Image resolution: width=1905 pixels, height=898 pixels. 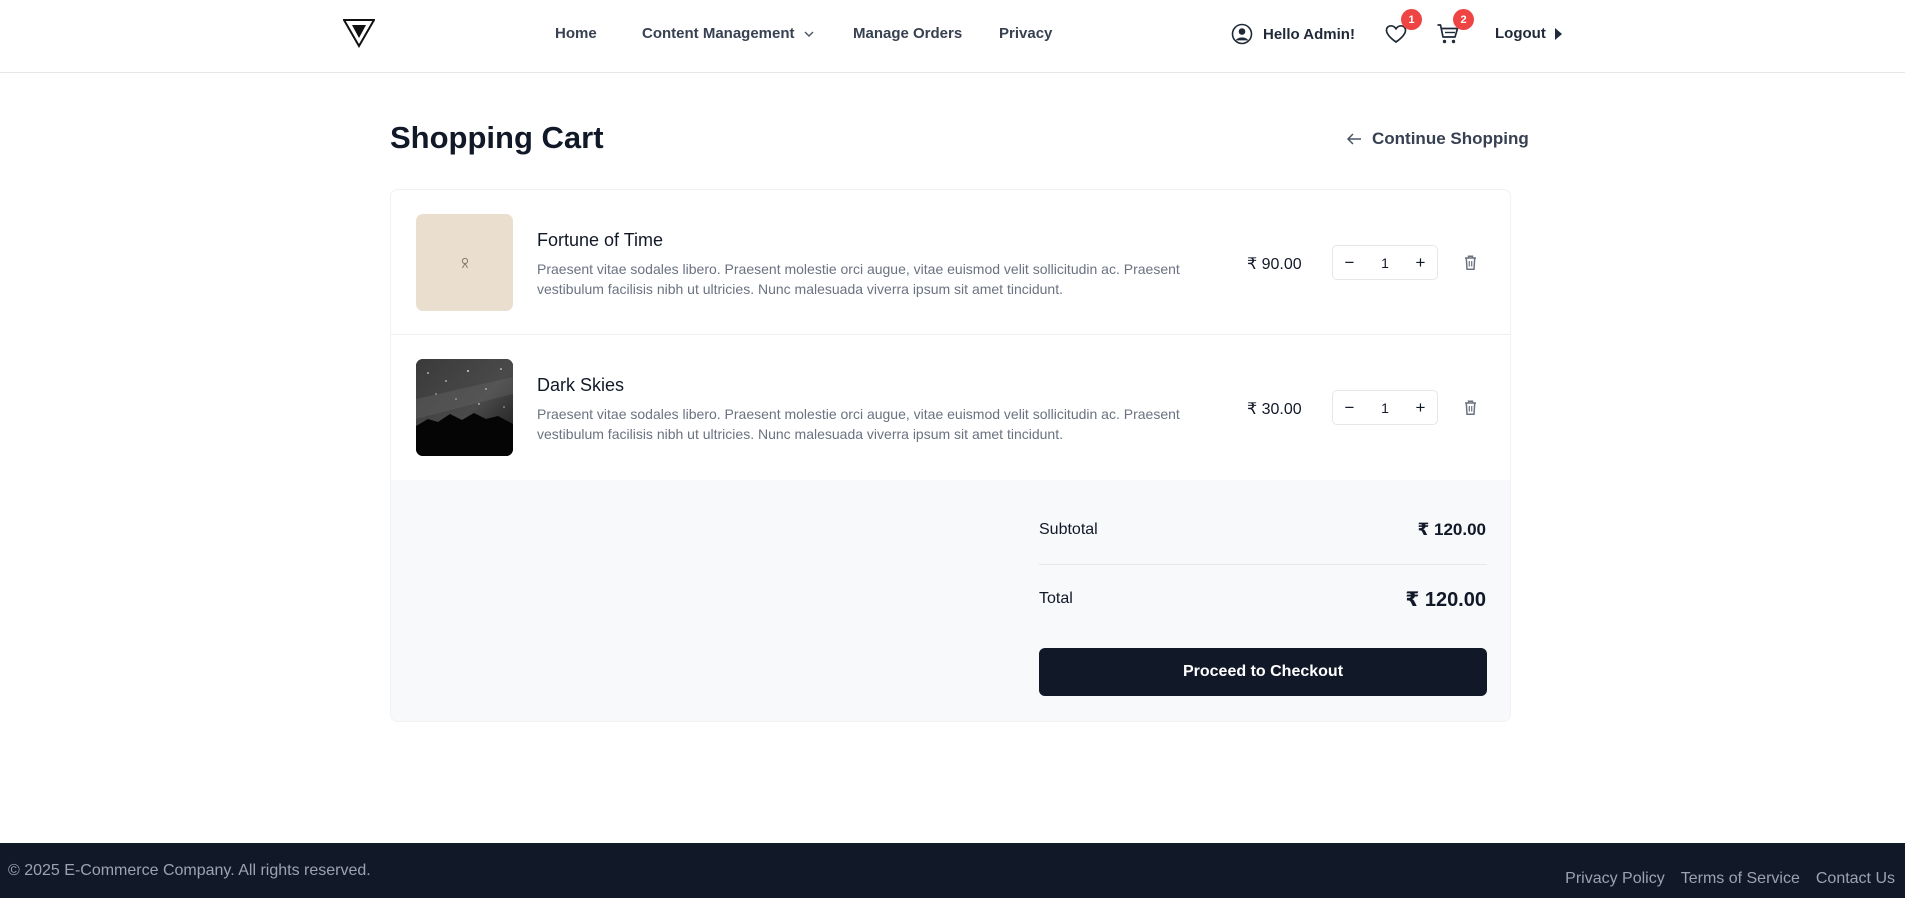 I want to click on page-title: Shopping Cart, so click(x=497, y=137).